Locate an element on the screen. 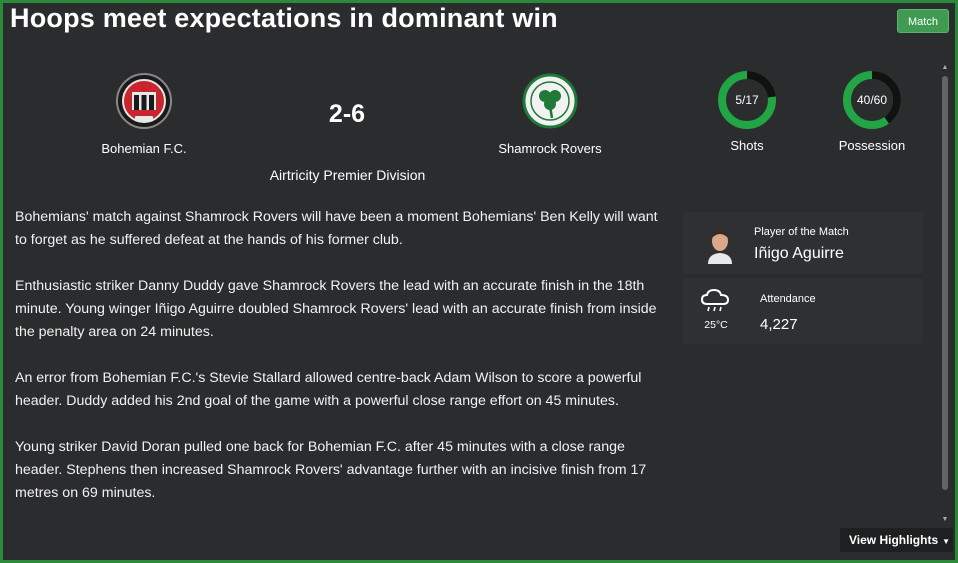 This screenshot has width=958, height=563. view-highlights-button: View Highlights ▼ is located at coordinates (896, 540).